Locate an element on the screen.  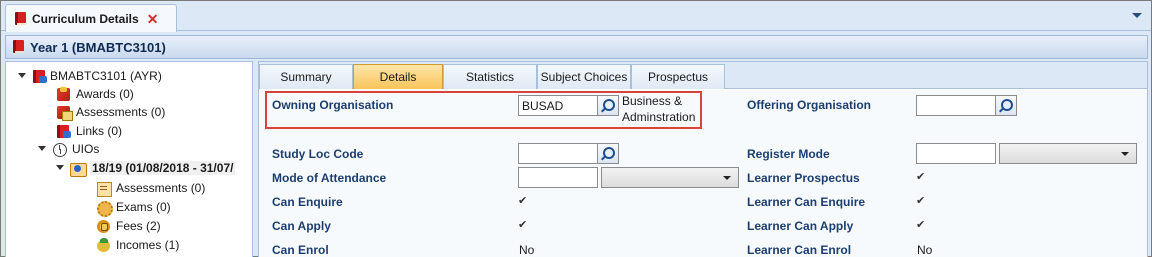
clock-icon is located at coordinates (60, 149).